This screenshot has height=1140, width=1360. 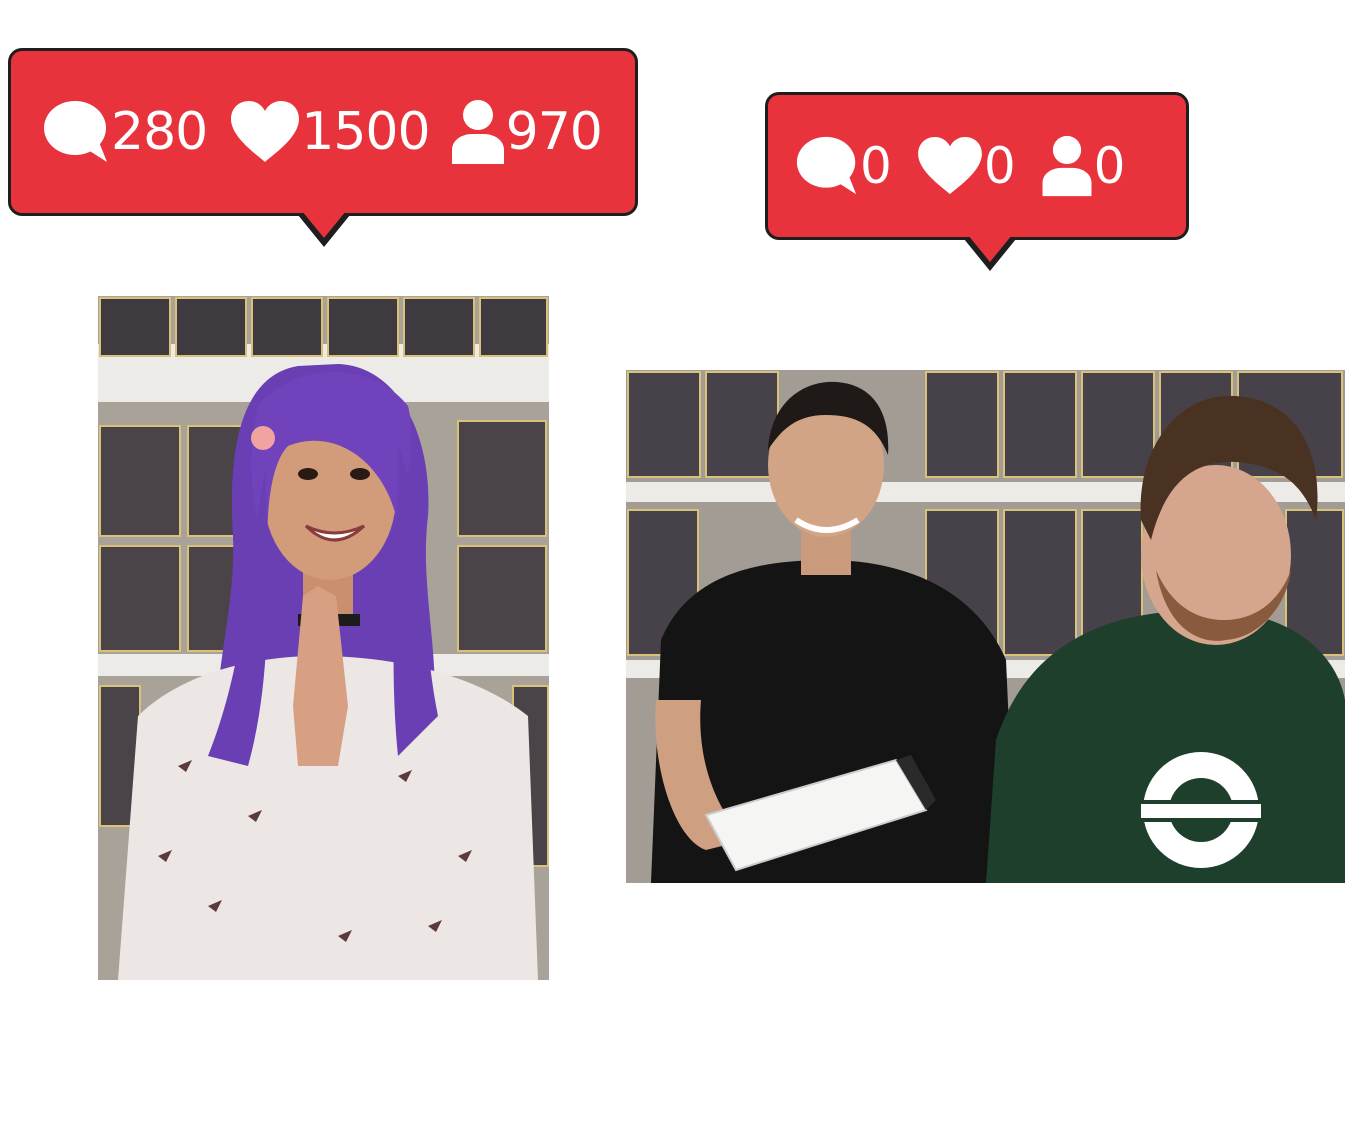 I want to click on like-stat: 0, so click(x=966, y=166).